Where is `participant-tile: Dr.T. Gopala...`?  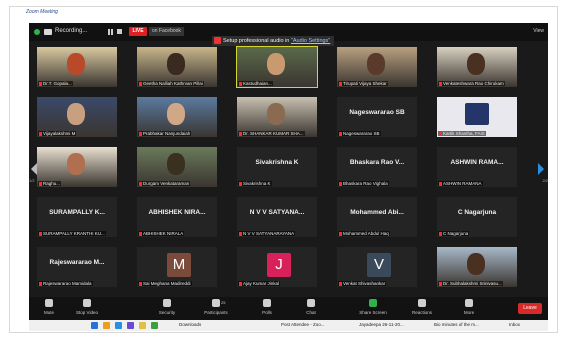 participant-tile: Dr.T. Gopala... is located at coordinates (77, 67).